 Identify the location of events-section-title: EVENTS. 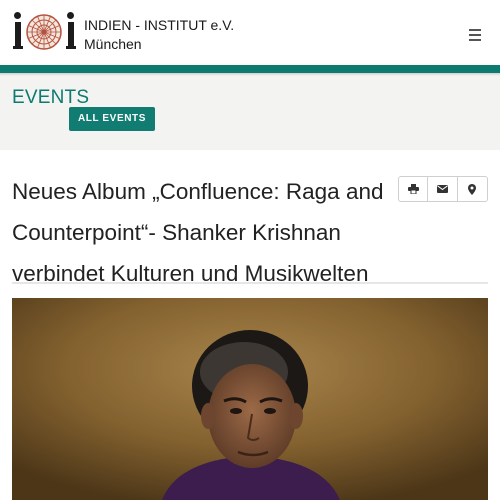
(51, 97).